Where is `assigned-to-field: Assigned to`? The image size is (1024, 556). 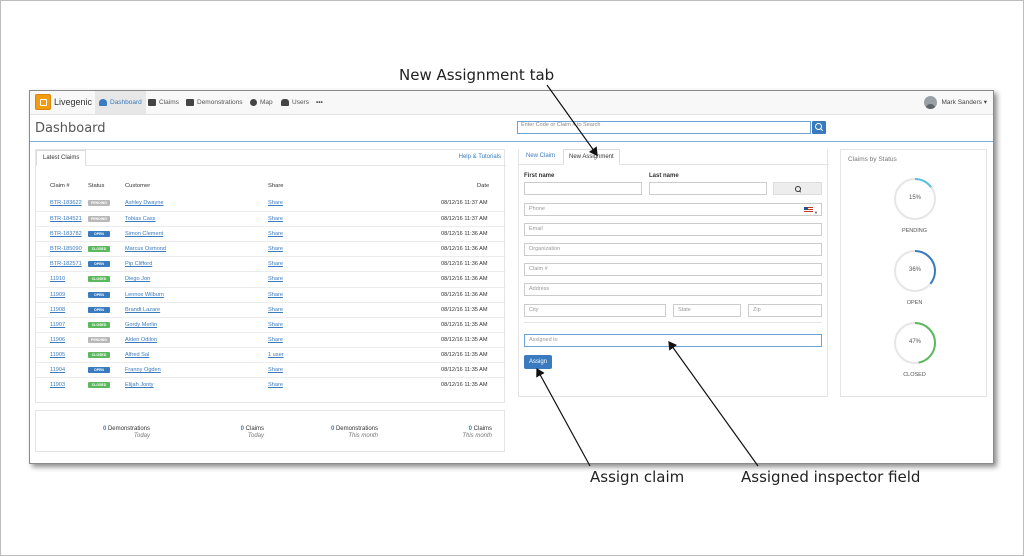
assigned-to-field: Assigned to is located at coordinates (673, 340).